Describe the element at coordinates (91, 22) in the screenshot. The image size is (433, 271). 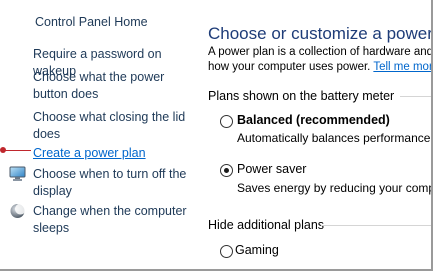
I see `control-panel-home-link: Control Panel Home` at that location.